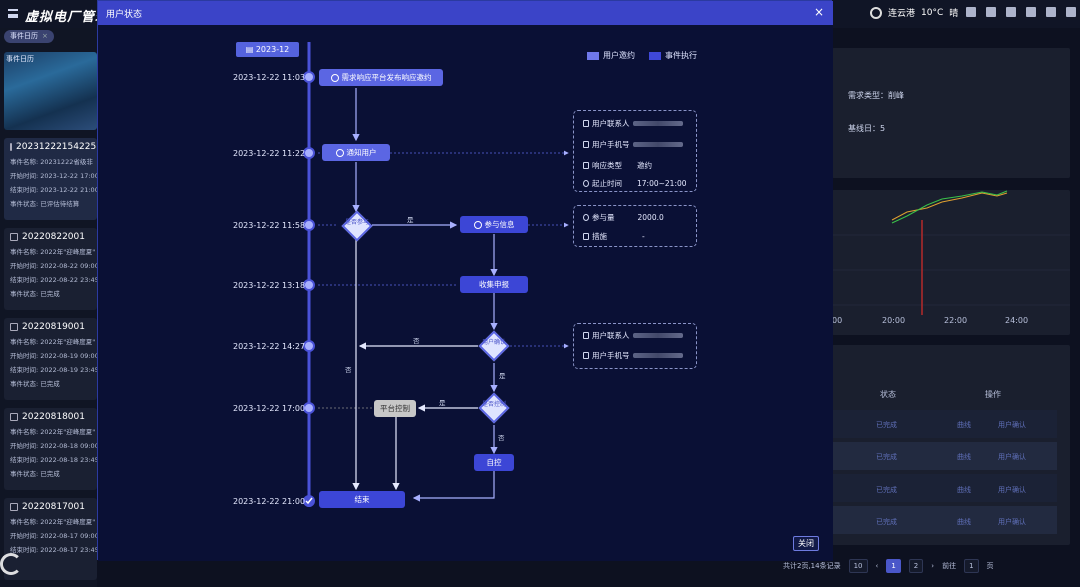  I want to click on weather-temp: 10°C, so click(932, 12).